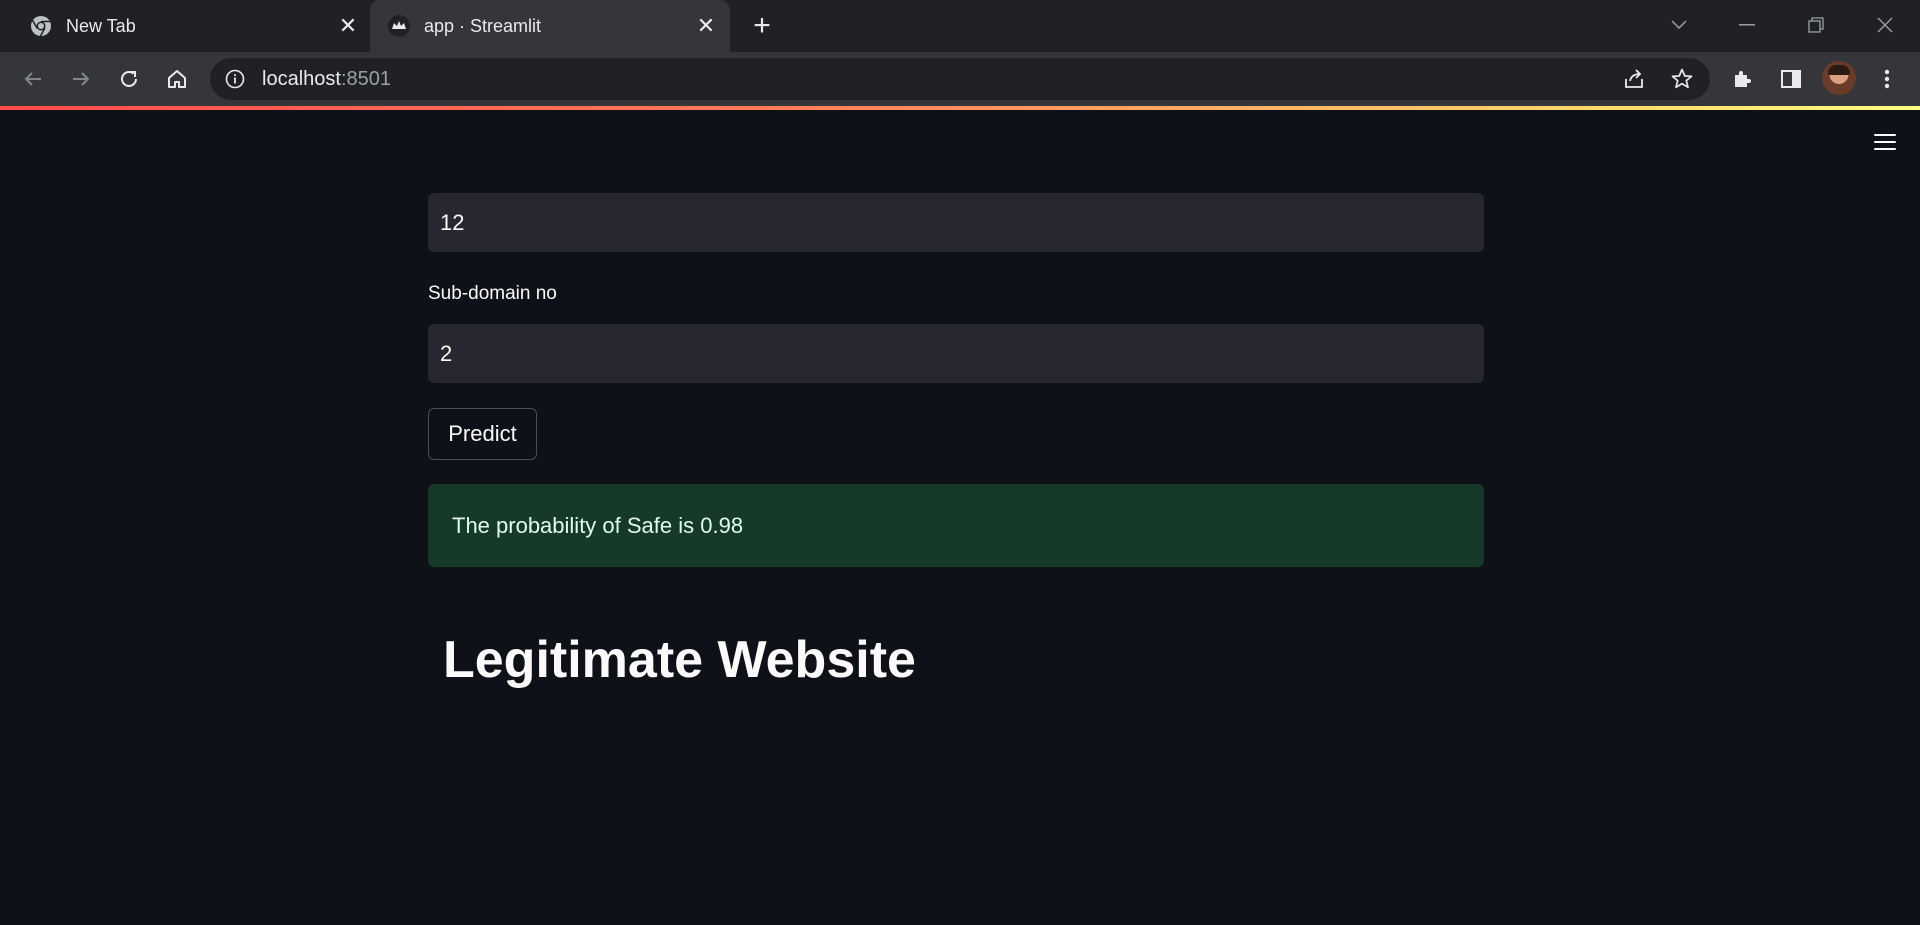 This screenshot has height=925, width=1920. What do you see at coordinates (492, 293) in the screenshot?
I see `subdomain-label: Sub-domain no` at bounding box center [492, 293].